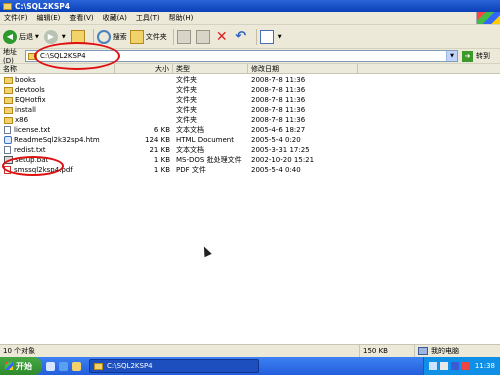 Image resolution: width=500 pixels, height=375 pixels. What do you see at coordinates (454, 366) in the screenshot?
I see `input-method-icon` at bounding box center [454, 366].